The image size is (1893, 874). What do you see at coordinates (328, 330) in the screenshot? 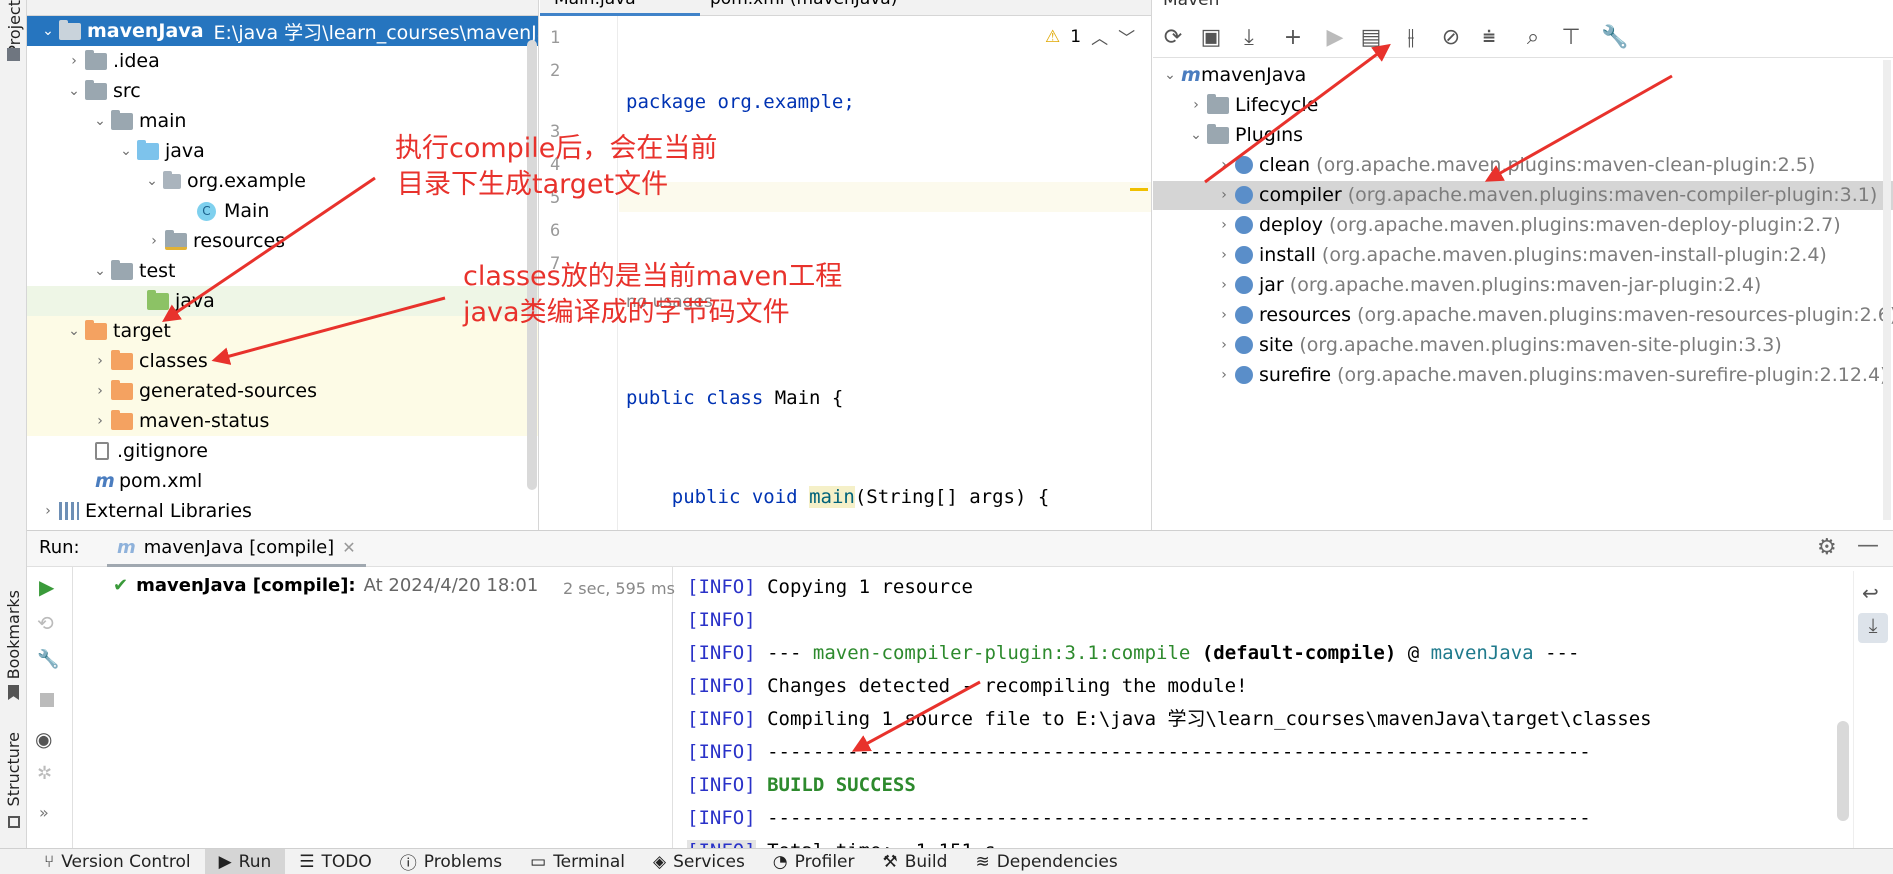
I see `arrow-to-classes` at bounding box center [328, 330].